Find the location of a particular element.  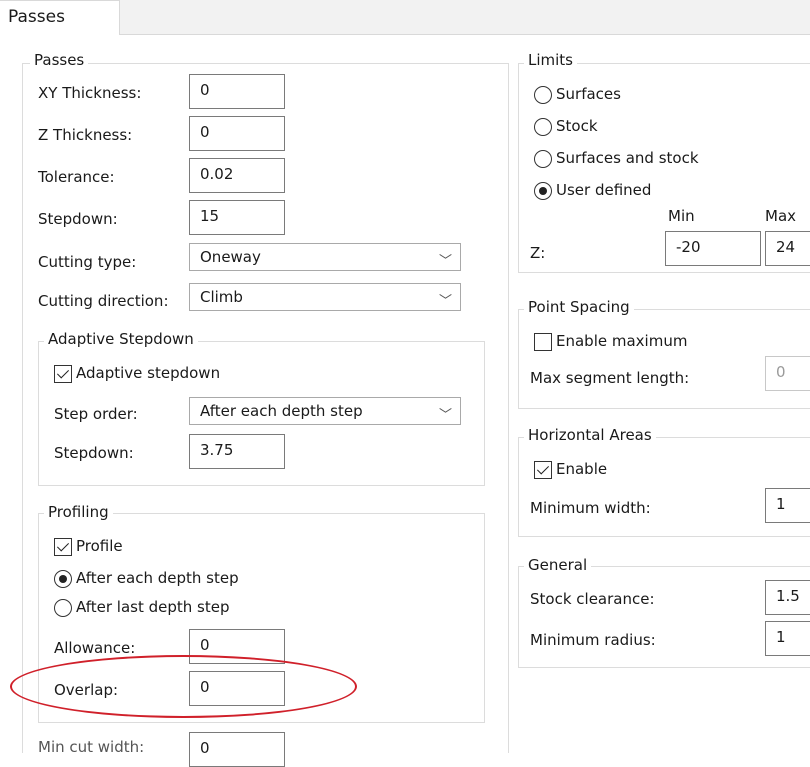

tab-passes: Passes is located at coordinates (60, 17).